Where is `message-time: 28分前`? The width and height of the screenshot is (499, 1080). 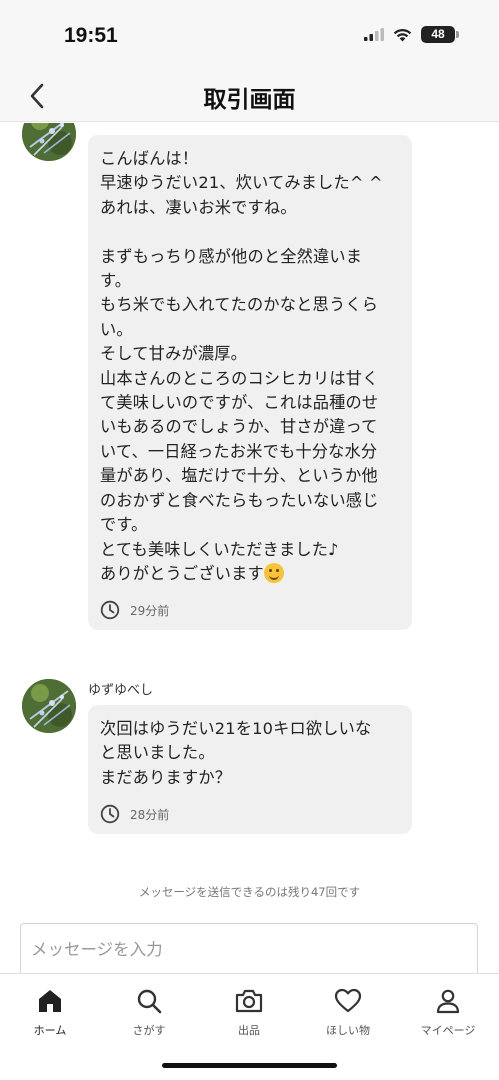 message-time: 28分前 is located at coordinates (150, 814).